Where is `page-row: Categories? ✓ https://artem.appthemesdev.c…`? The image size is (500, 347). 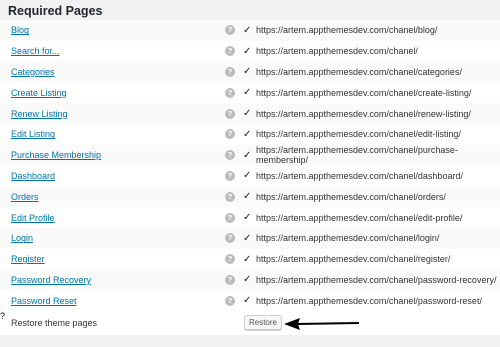 page-row: Categories? ✓ https://artem.appthemesdev.c… is located at coordinates (250, 72).